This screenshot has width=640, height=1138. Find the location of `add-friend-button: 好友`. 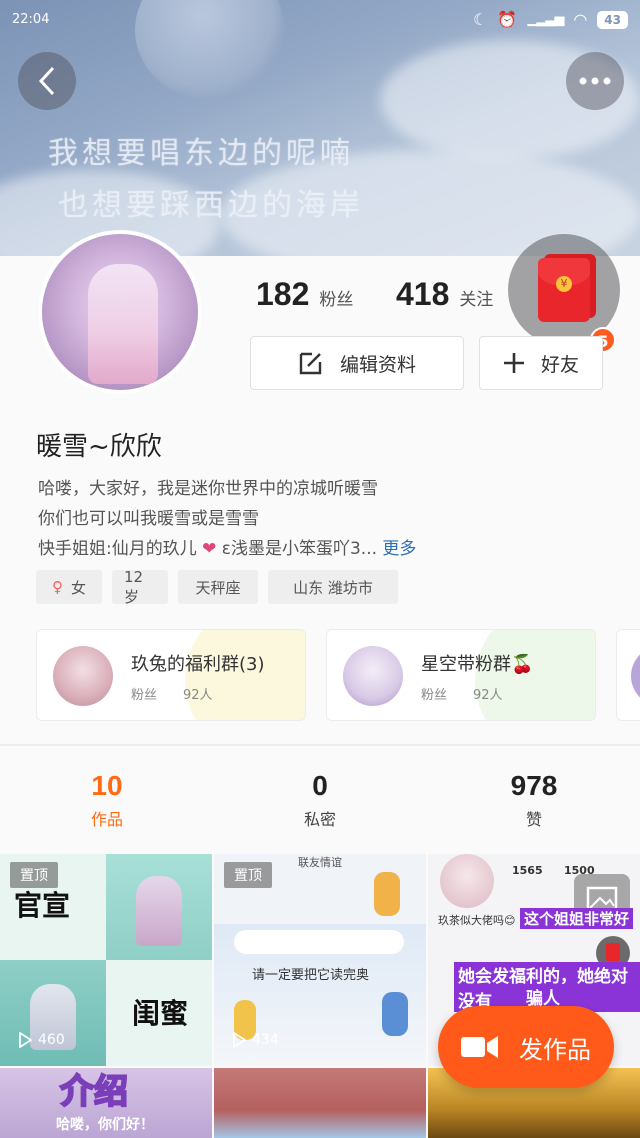

add-friend-button: 好友 is located at coordinates (541, 363).